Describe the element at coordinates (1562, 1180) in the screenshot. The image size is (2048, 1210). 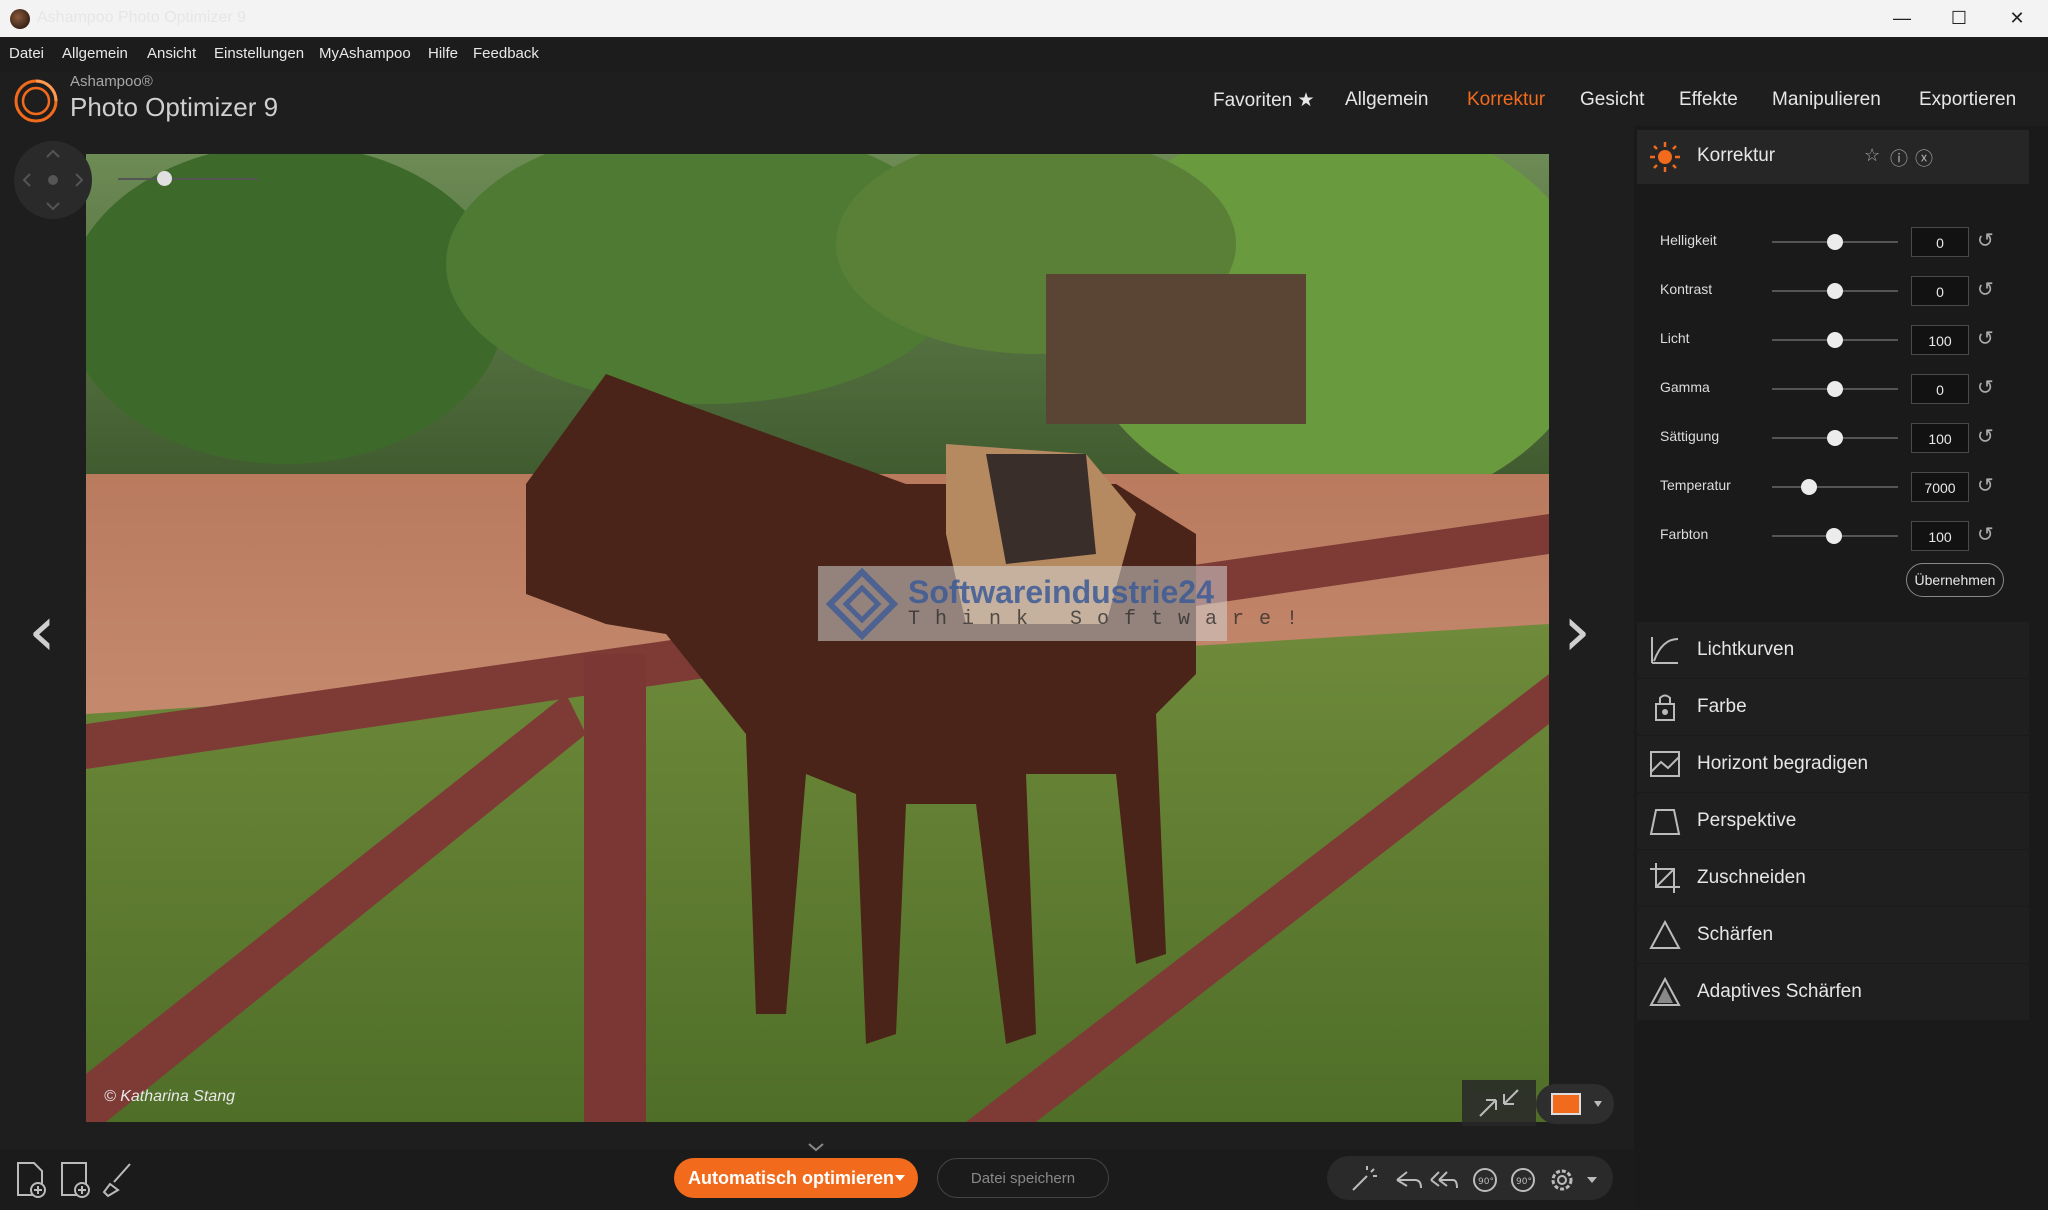
I see `settings-gear-icon` at that location.